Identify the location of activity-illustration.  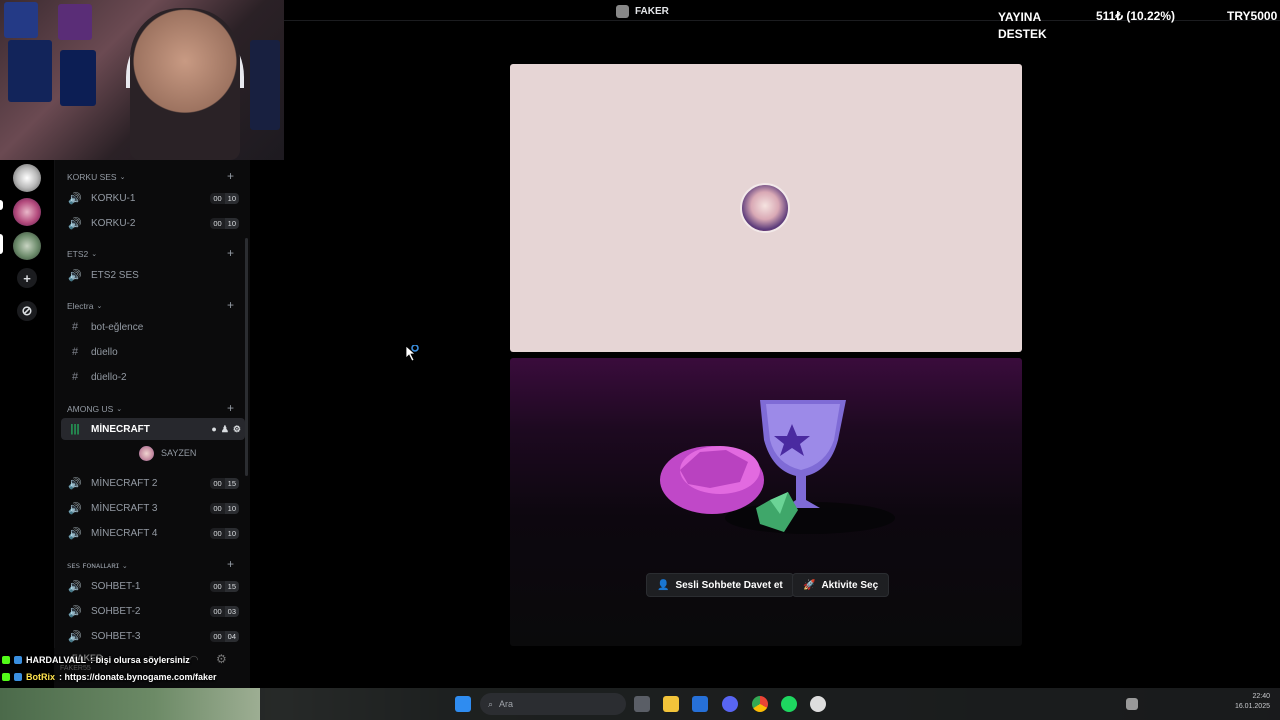
(777, 467).